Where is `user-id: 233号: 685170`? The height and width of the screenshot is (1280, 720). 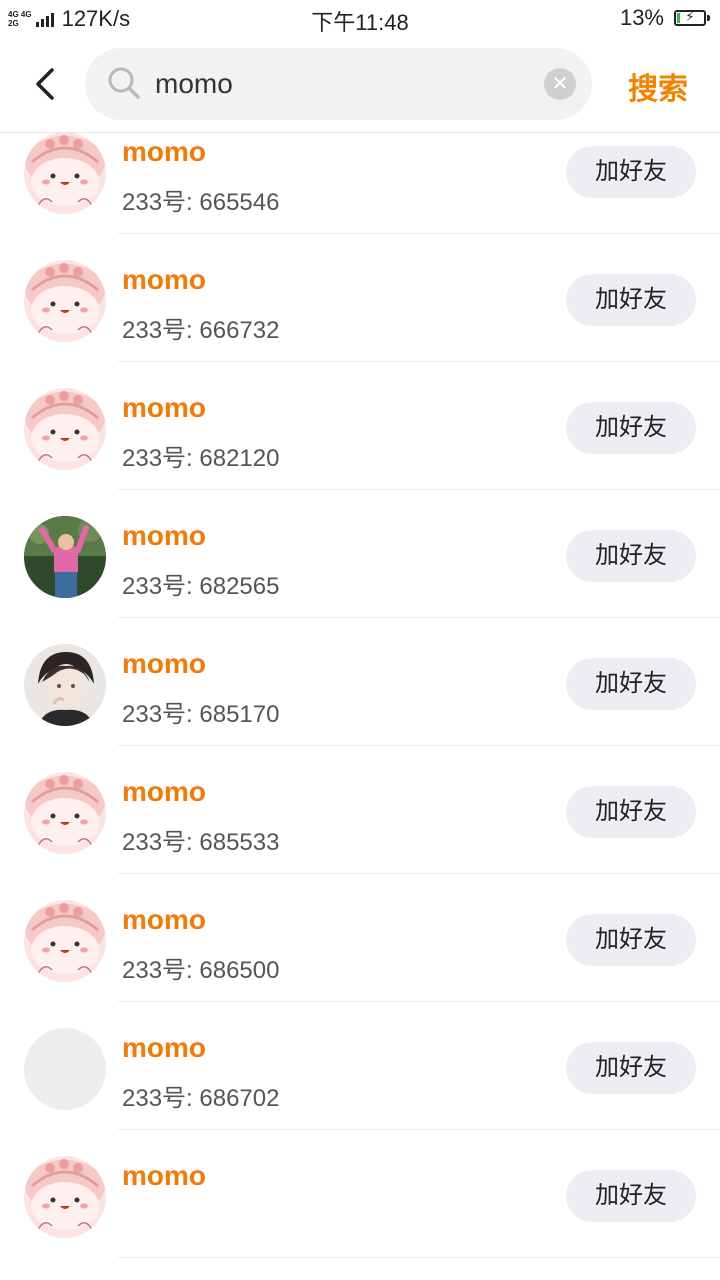 user-id: 233号: 685170 is located at coordinates (201, 714).